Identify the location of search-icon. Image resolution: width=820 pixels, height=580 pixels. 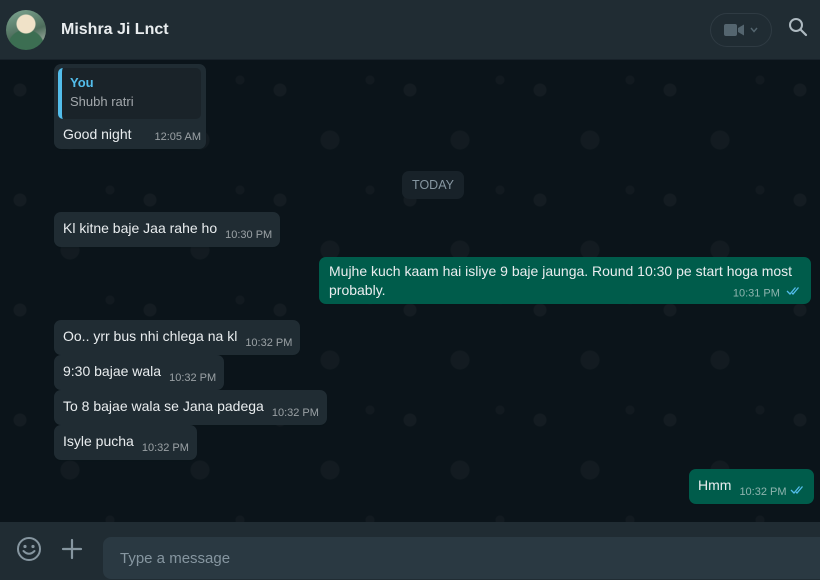
(798, 29).